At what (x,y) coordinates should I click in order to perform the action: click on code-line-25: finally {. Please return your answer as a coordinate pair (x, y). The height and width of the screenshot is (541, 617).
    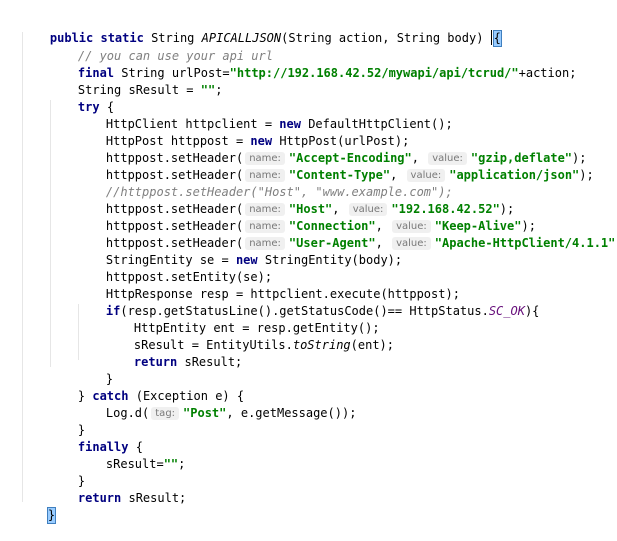
    Looking at the image, I should click on (96, 438).